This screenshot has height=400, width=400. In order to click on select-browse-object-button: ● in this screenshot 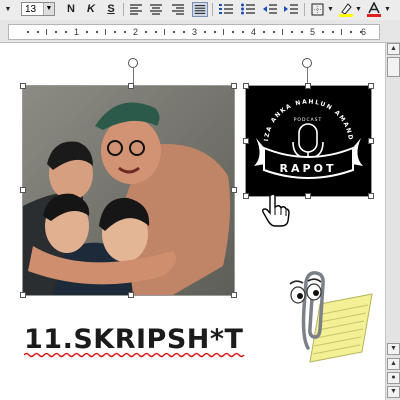, I will do `click(393, 378)`.